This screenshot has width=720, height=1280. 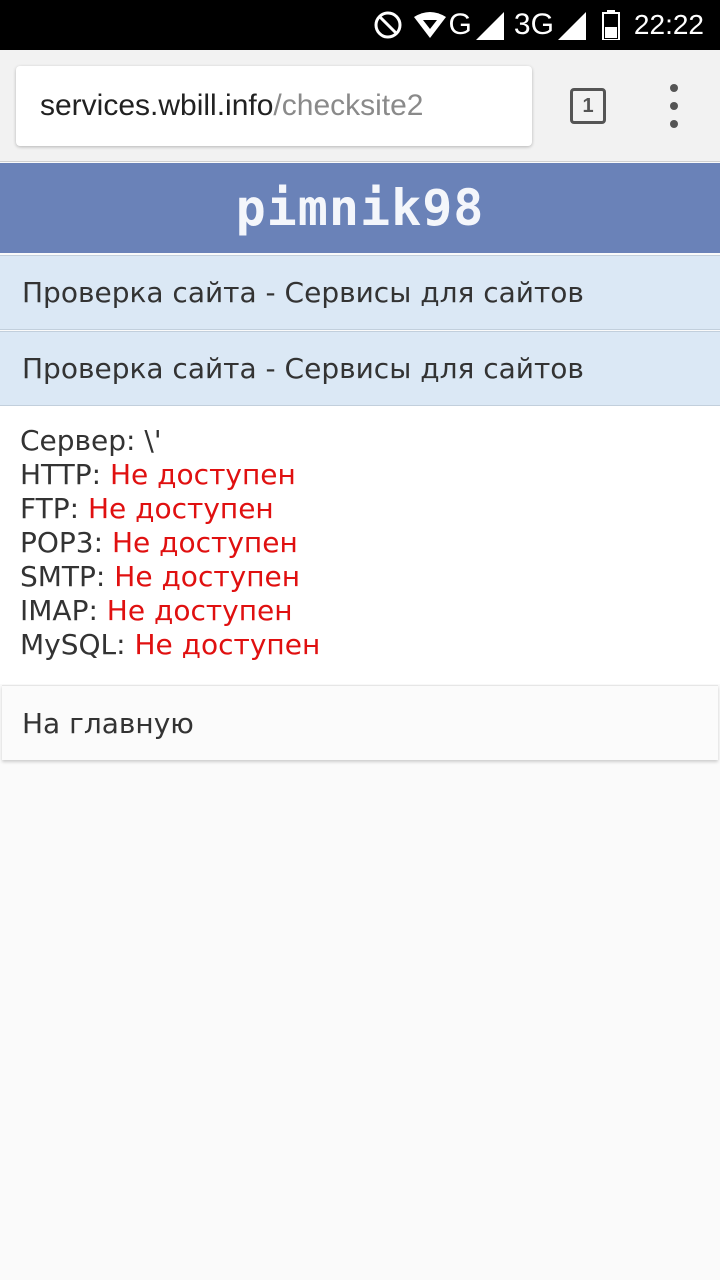 I want to click on status-bar: G 3G 22:22, so click(x=360, y=25).